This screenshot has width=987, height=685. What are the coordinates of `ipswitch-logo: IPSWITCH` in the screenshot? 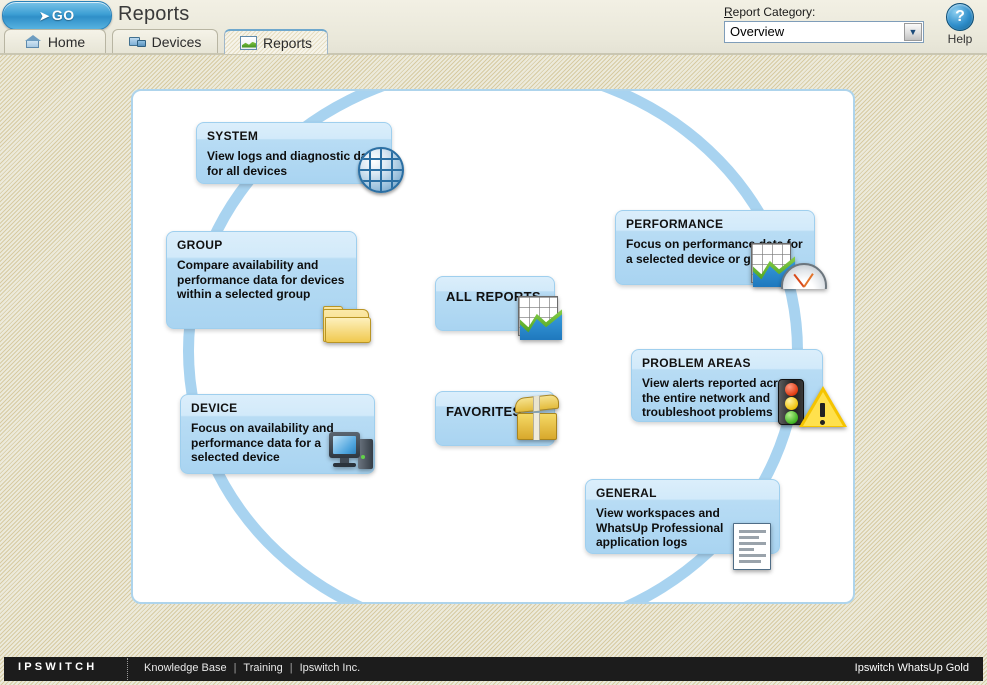 It's located at (58, 667).